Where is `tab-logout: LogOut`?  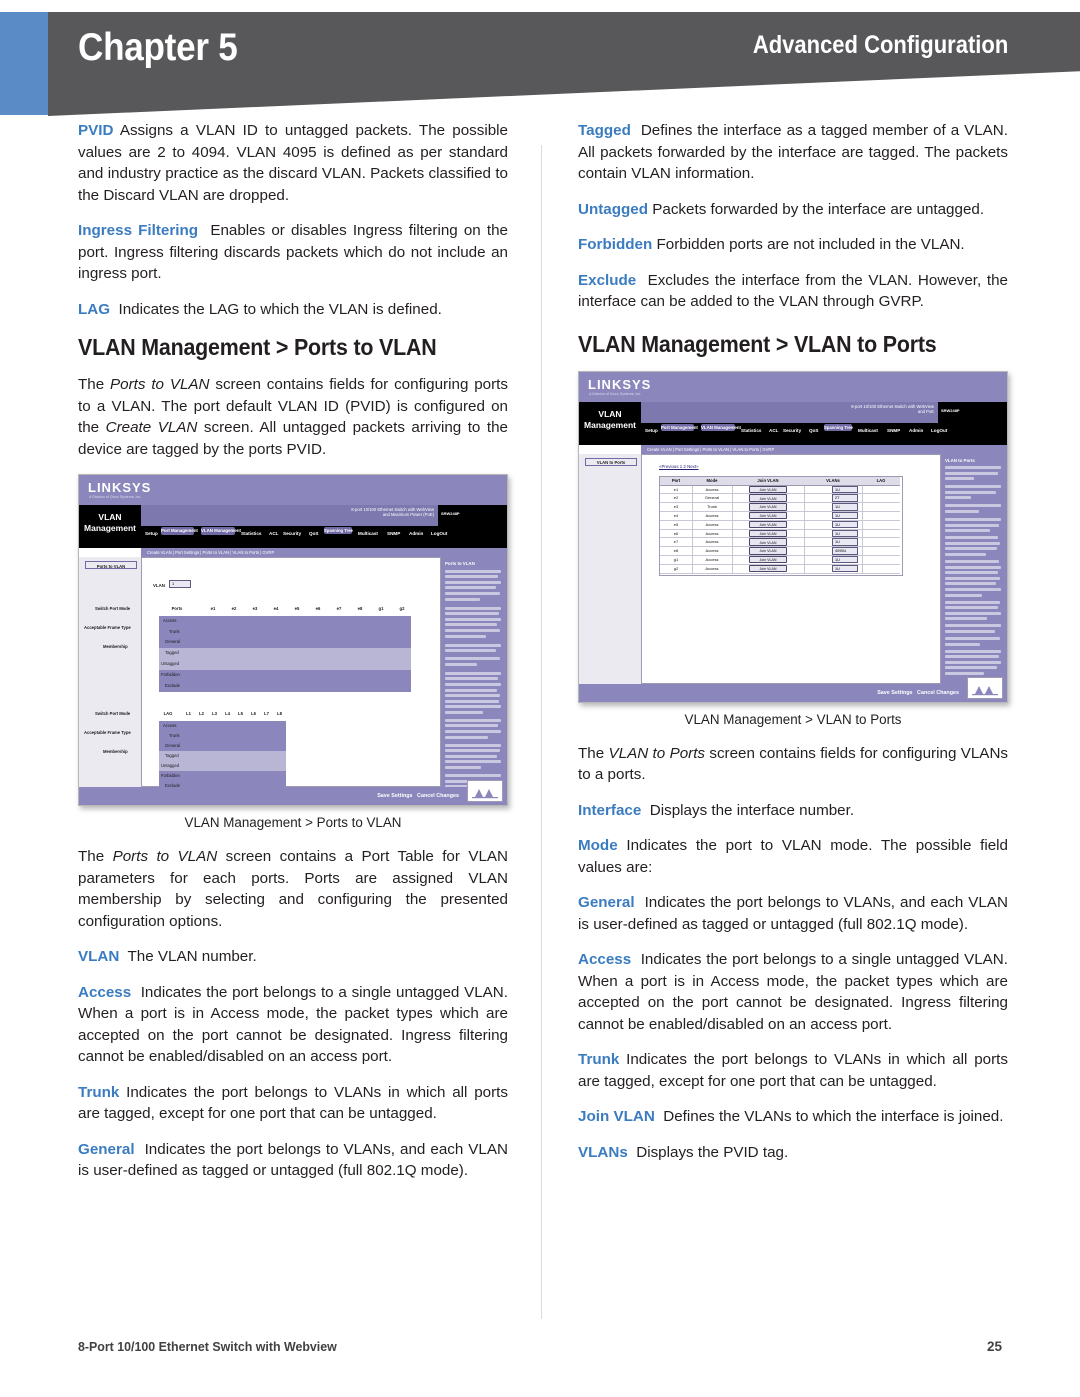
tab-logout: LogOut is located at coordinates (439, 533).